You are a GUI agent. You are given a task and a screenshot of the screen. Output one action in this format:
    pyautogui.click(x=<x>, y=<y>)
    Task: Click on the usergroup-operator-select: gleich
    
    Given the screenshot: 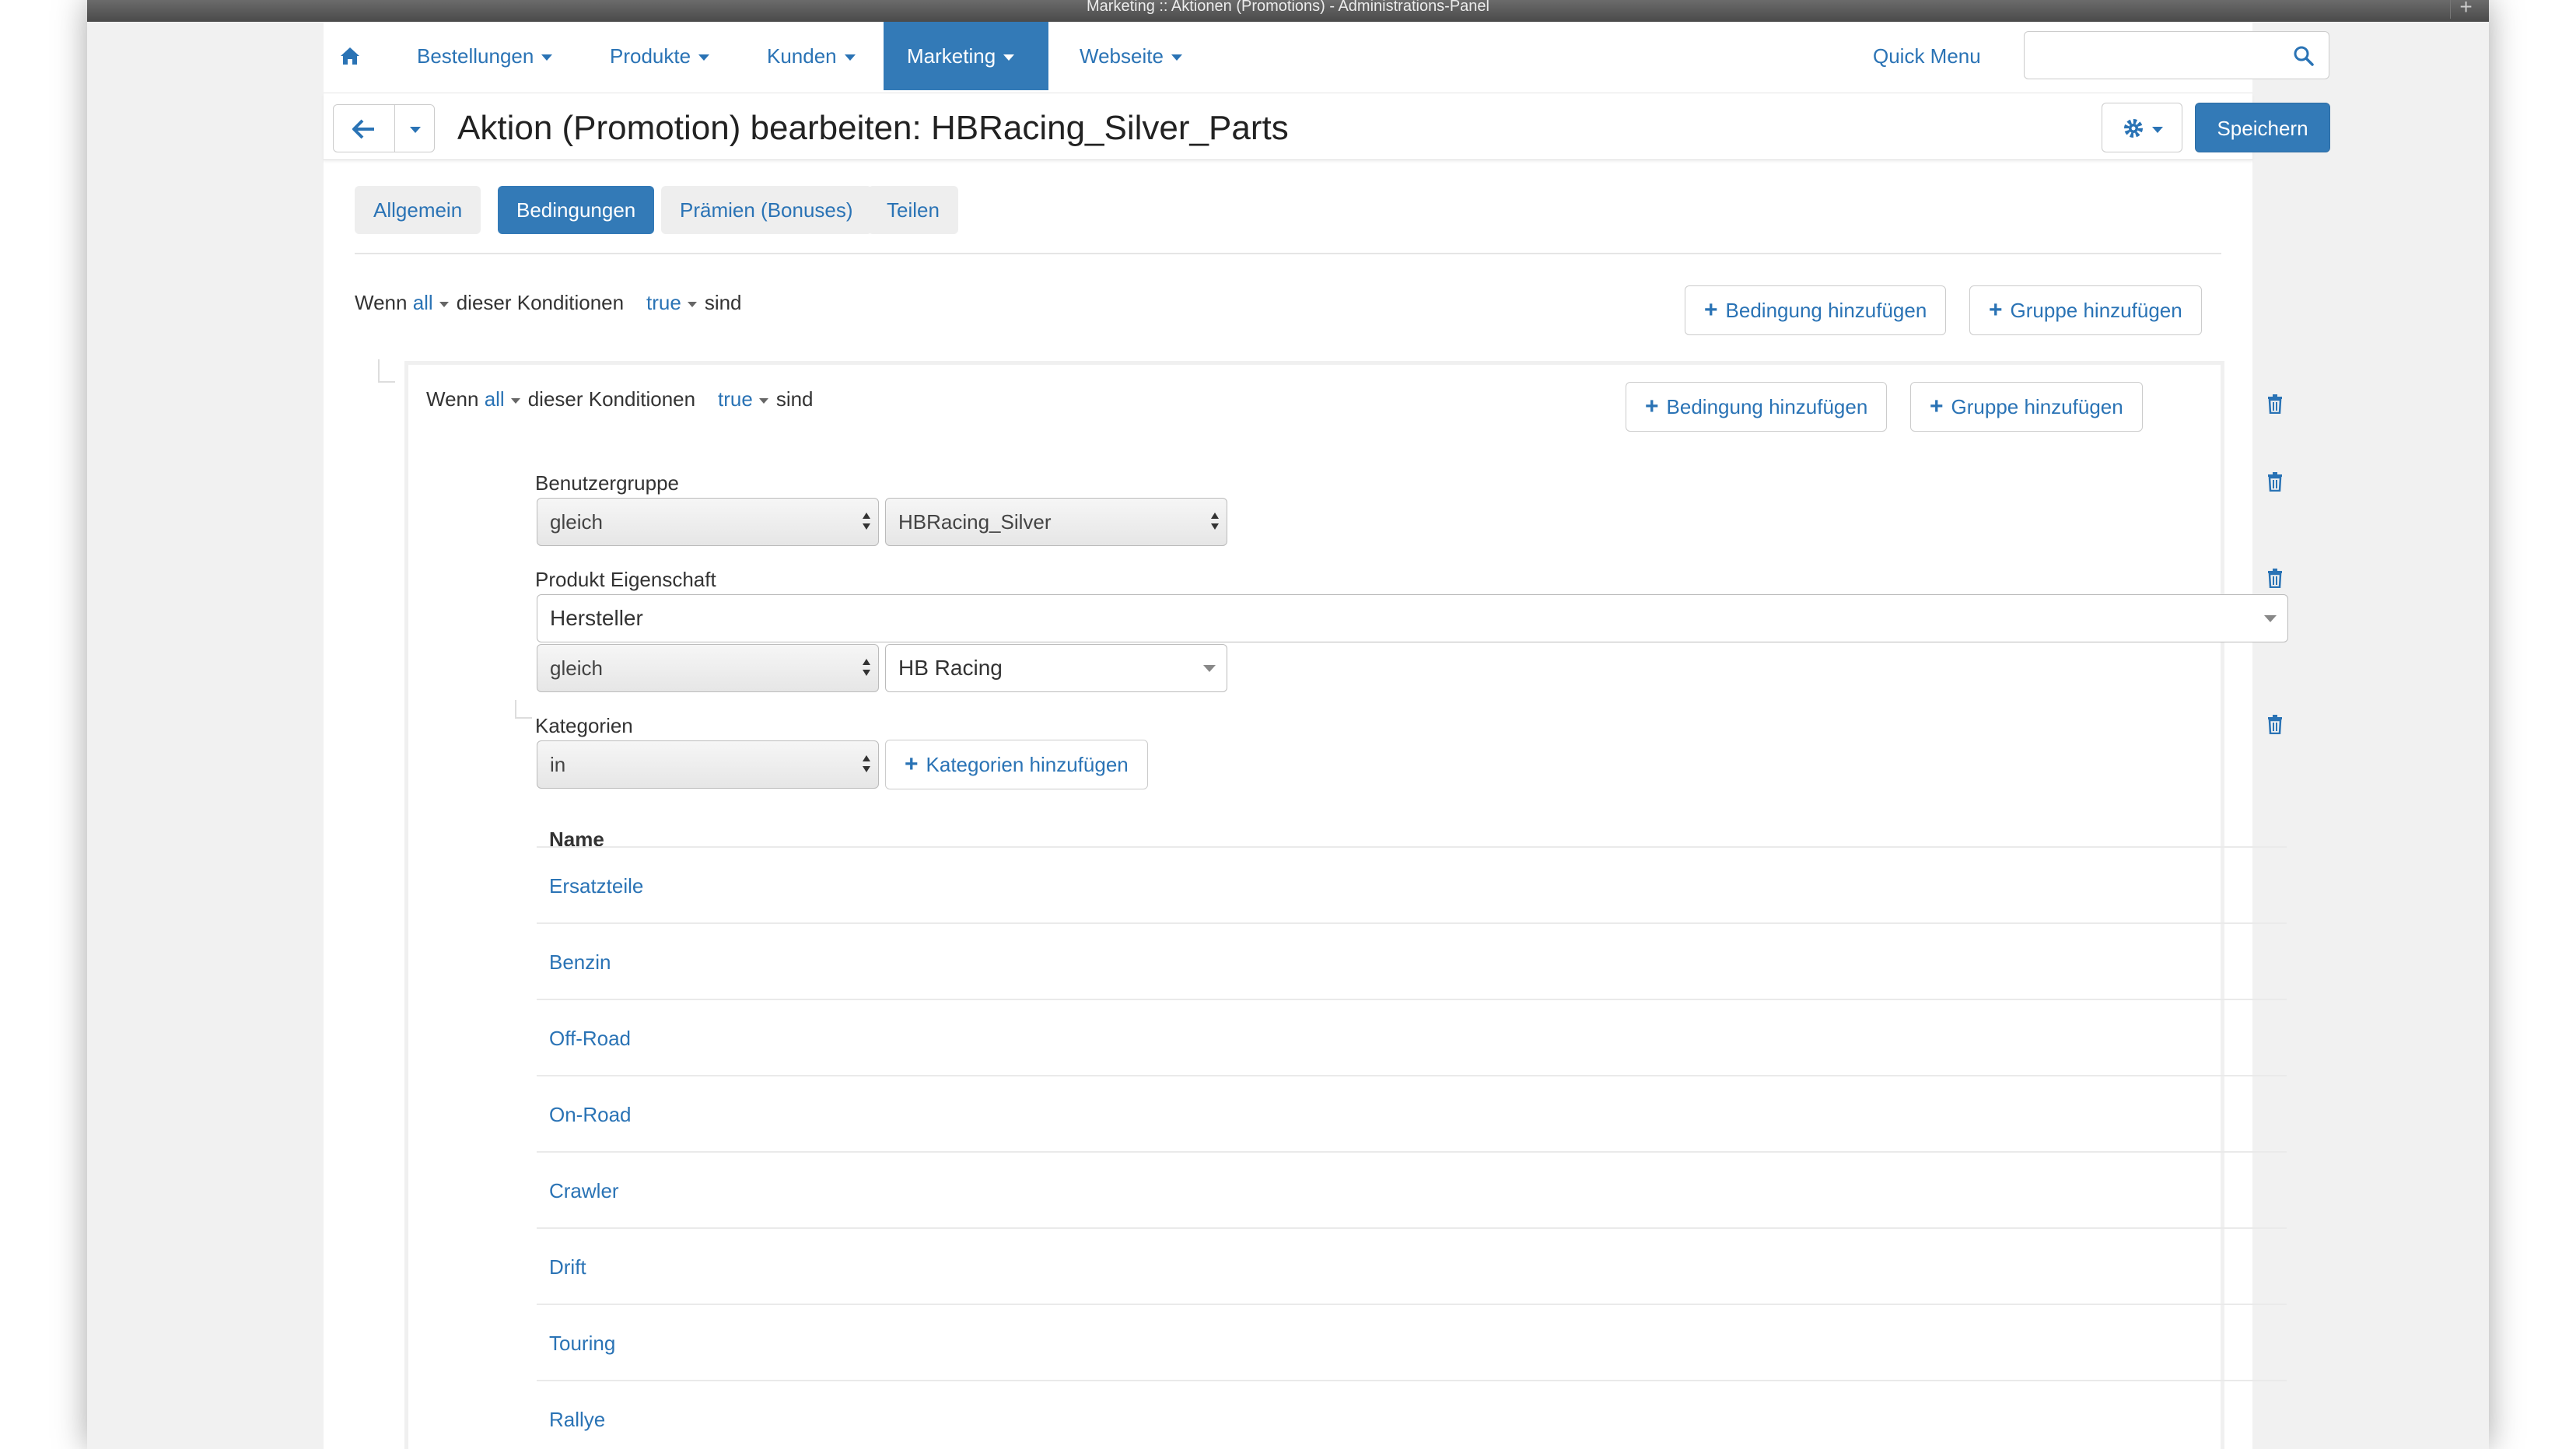 What is the action you would take?
    pyautogui.click(x=708, y=522)
    